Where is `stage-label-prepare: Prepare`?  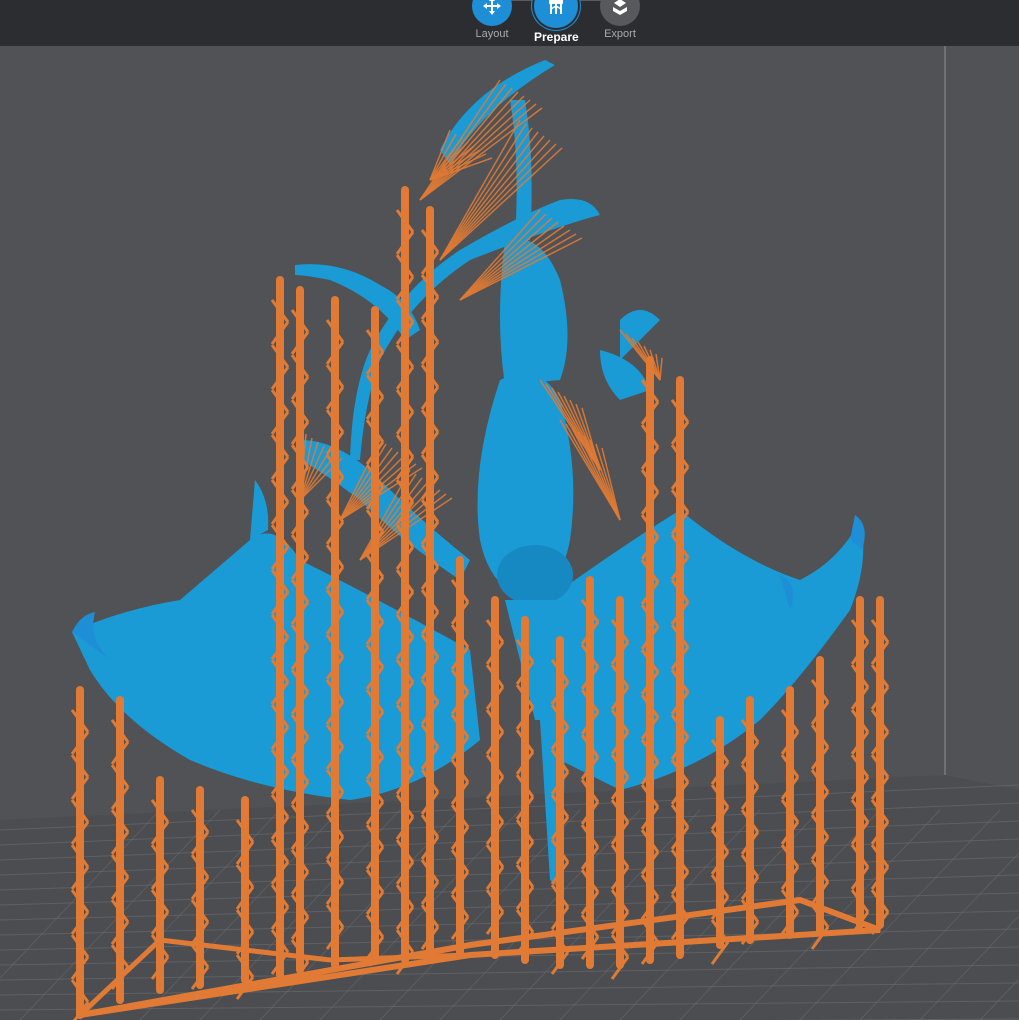 stage-label-prepare: Prepare is located at coordinates (556, 37).